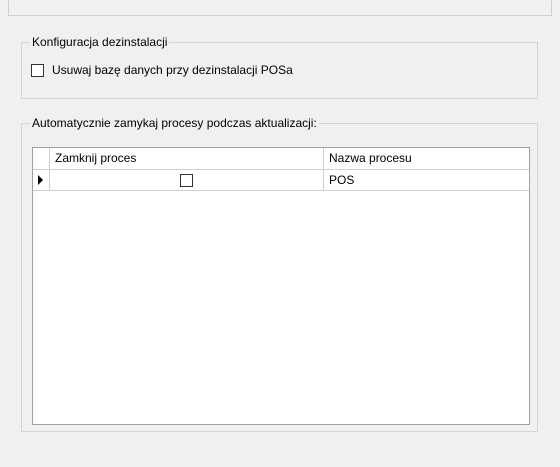  I want to click on uninstall-config-legend: Konfiguracja dezinstalacji, so click(100, 42).